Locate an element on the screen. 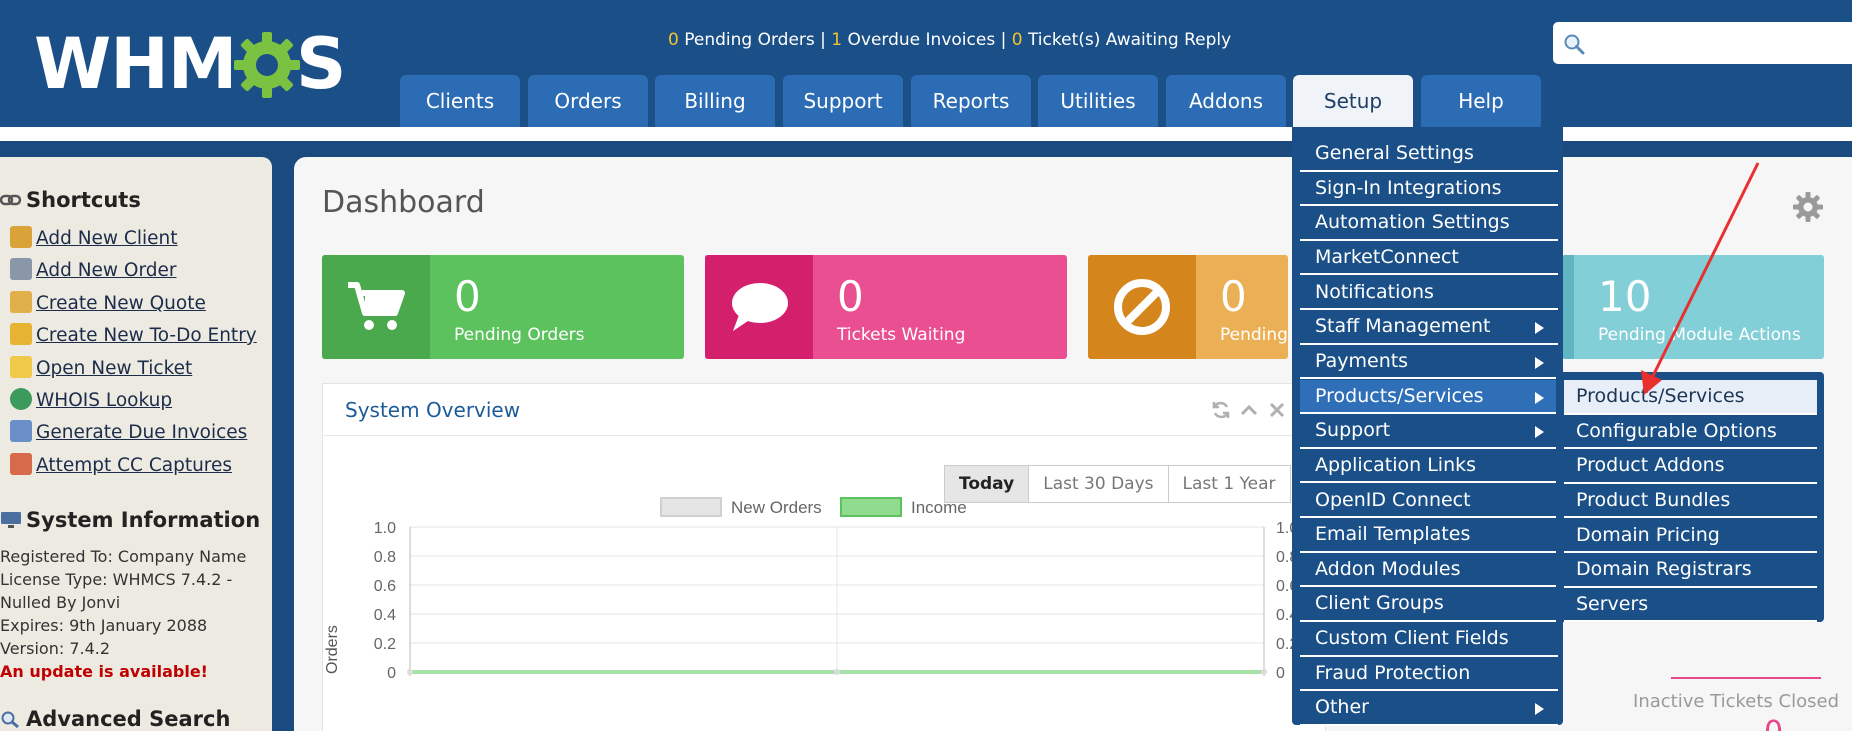 Image resolution: width=1852 pixels, height=731 pixels. submenu-item-servers: Servers is located at coordinates (1690, 605).